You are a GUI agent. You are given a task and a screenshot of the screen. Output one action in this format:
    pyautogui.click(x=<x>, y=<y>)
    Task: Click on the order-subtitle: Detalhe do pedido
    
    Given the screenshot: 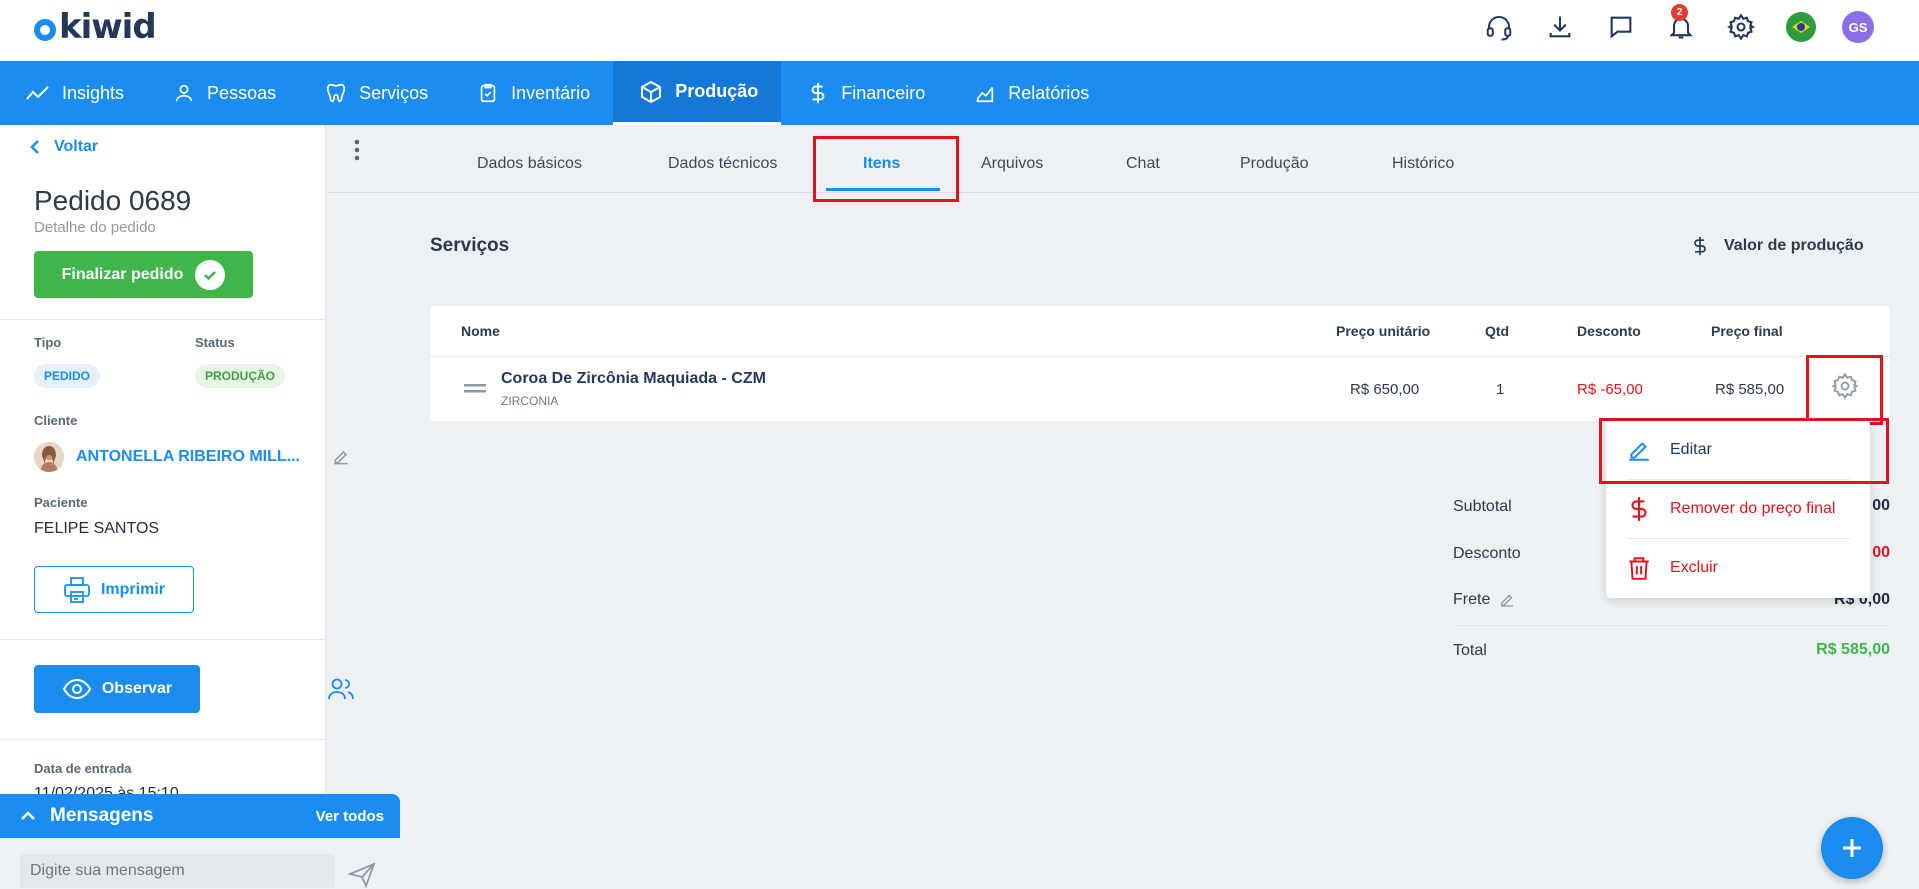 What is the action you would take?
    pyautogui.click(x=95, y=227)
    